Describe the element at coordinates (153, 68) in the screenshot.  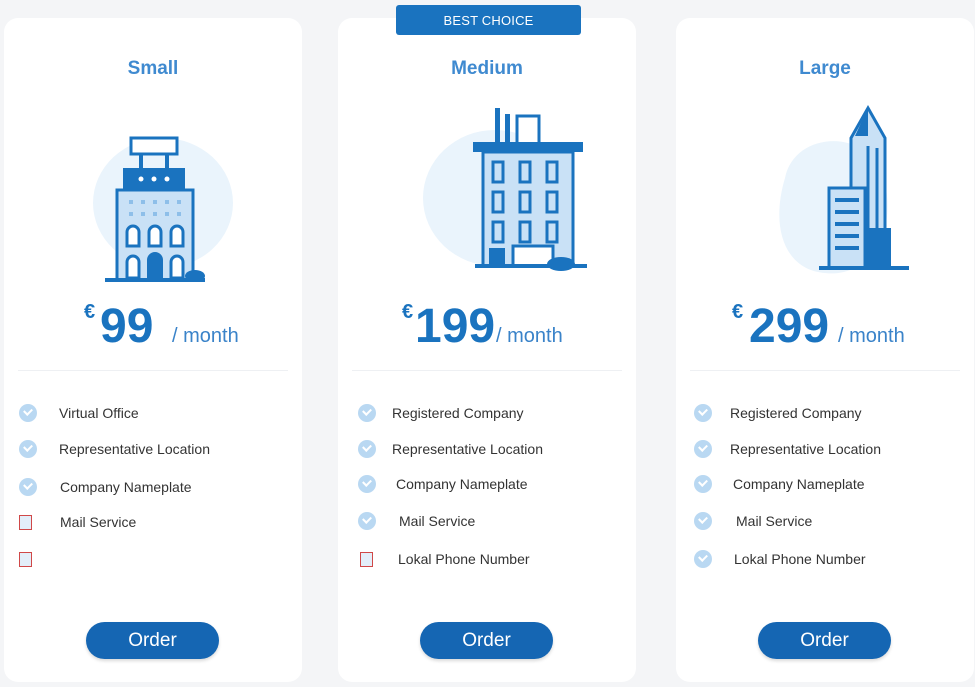
I see `plan-name: Small` at that location.